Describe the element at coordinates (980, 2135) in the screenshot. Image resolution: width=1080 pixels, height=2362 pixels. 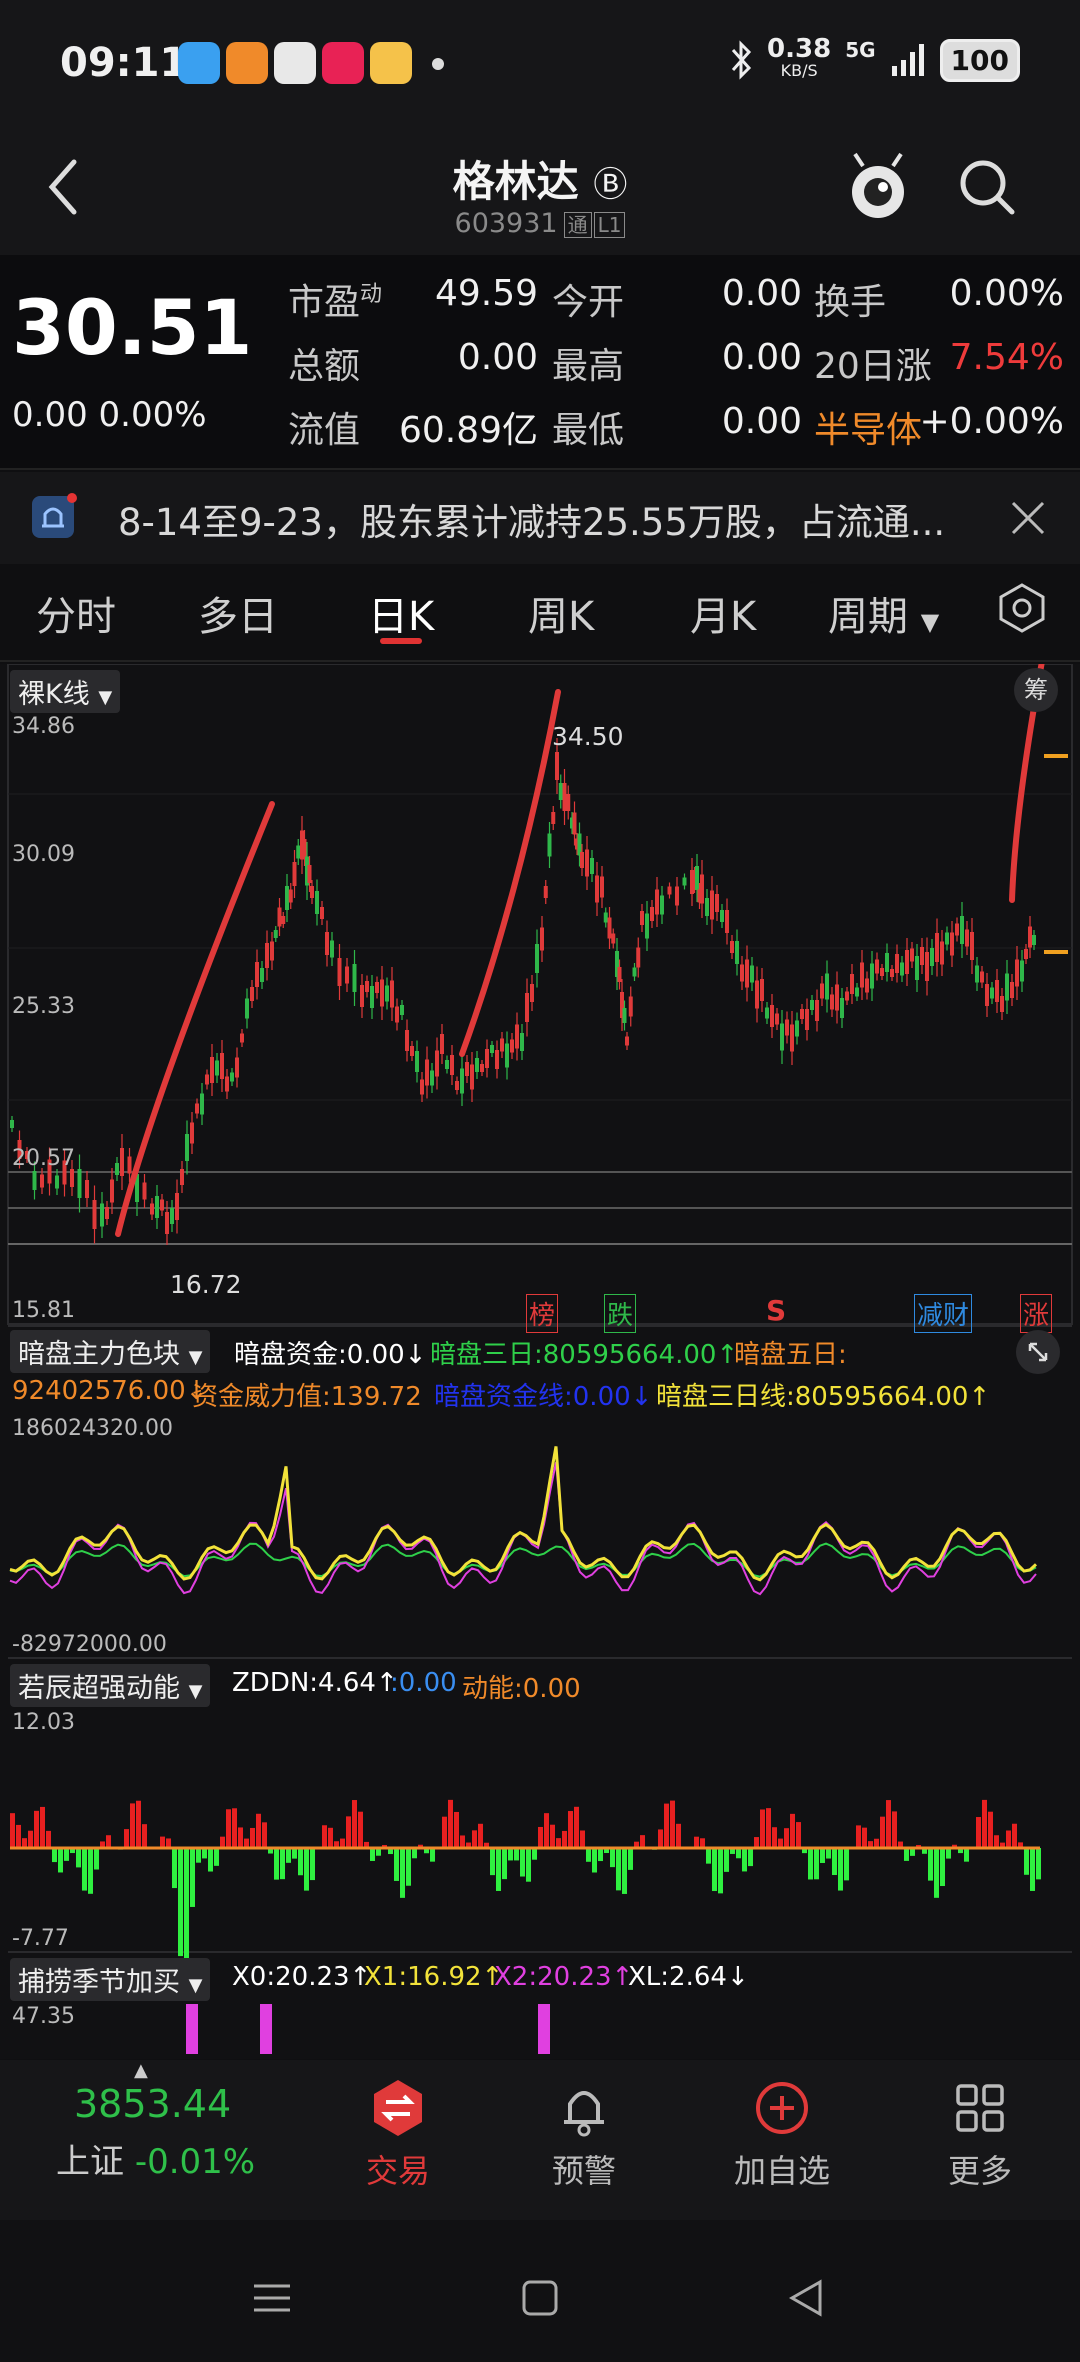
I see `nav-more: 更多` at that location.